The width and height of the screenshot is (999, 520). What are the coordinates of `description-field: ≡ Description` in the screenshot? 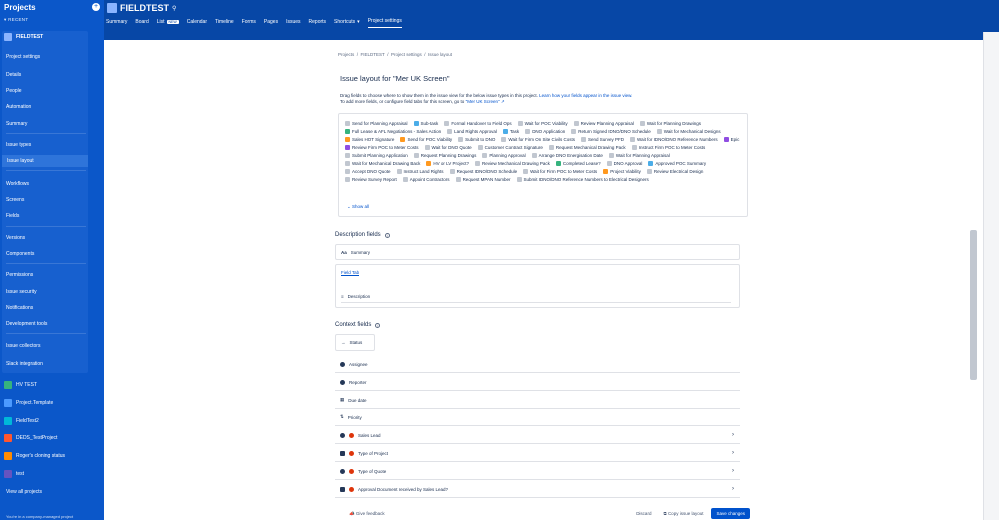 It's located at (536, 298).